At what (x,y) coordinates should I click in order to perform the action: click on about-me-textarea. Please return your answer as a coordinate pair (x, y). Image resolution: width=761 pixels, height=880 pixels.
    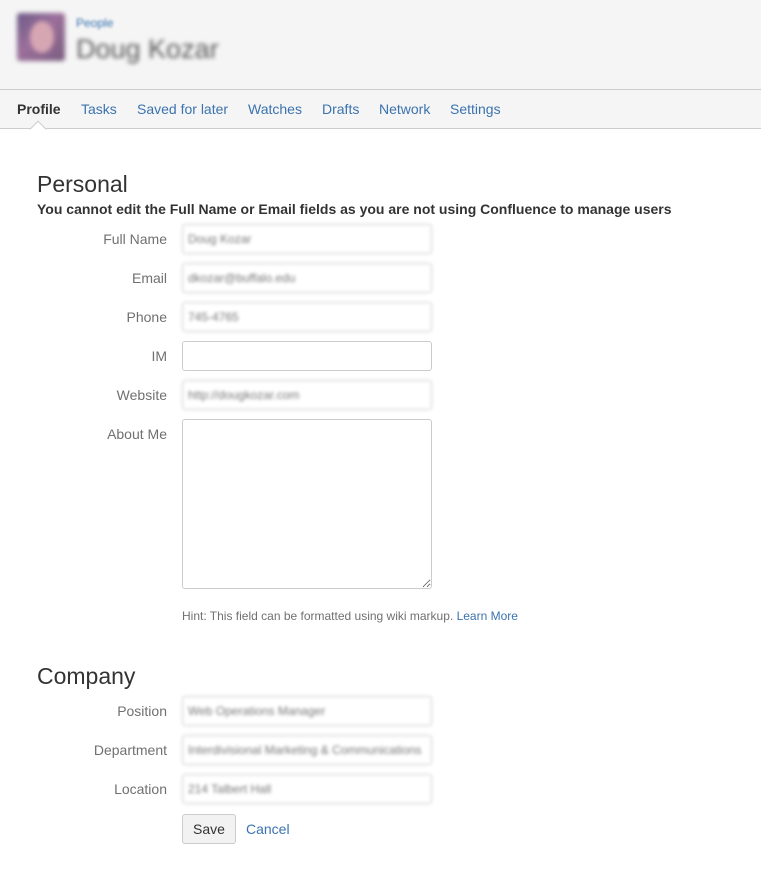
    Looking at the image, I should click on (307, 504).